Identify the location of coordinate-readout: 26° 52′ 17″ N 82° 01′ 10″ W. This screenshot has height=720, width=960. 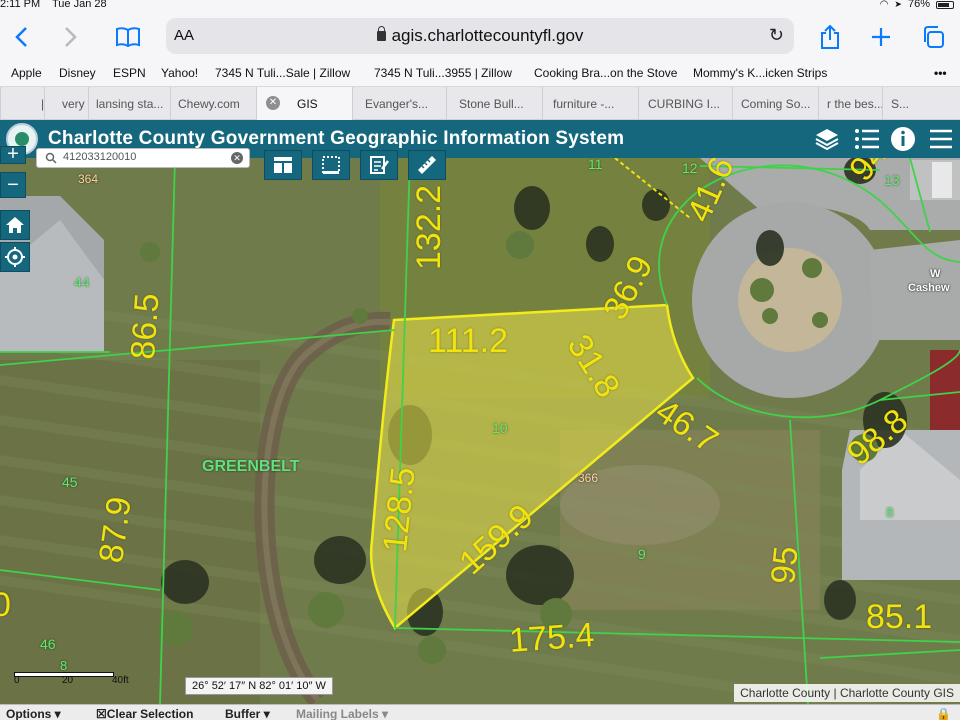
(259, 686).